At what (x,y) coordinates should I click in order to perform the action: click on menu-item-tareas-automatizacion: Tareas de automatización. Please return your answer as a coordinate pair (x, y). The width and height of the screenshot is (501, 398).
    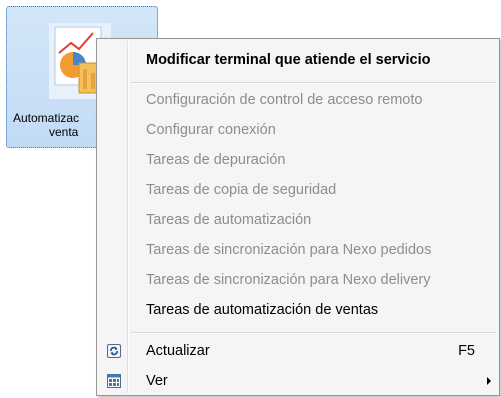
    Looking at the image, I should click on (298, 220).